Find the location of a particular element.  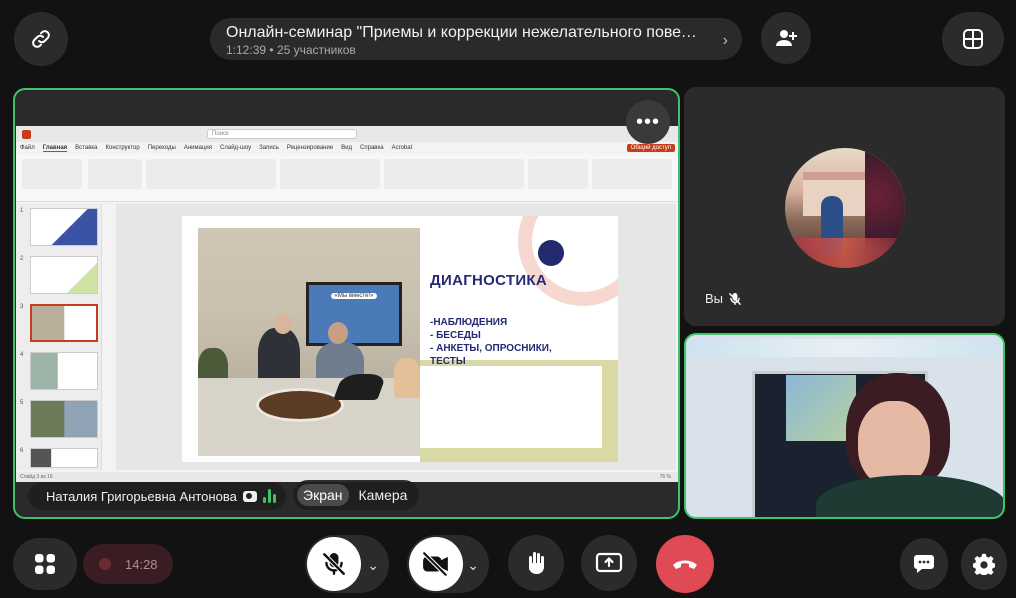

link-icon is located at coordinates (41, 39).